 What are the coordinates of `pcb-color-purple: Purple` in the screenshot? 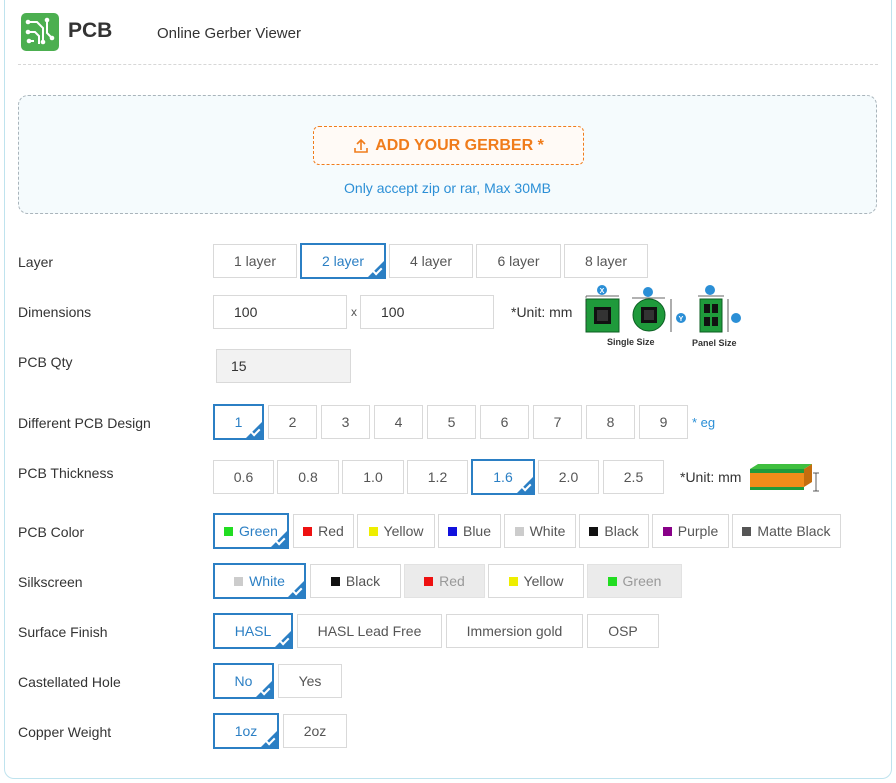 It's located at (690, 531).